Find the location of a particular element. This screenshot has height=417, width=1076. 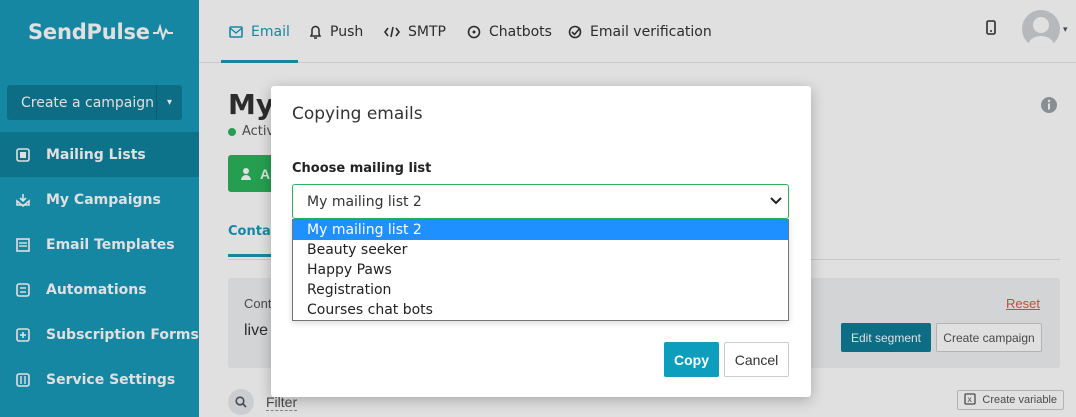

select-value: My mailing list 2 is located at coordinates (364, 201).